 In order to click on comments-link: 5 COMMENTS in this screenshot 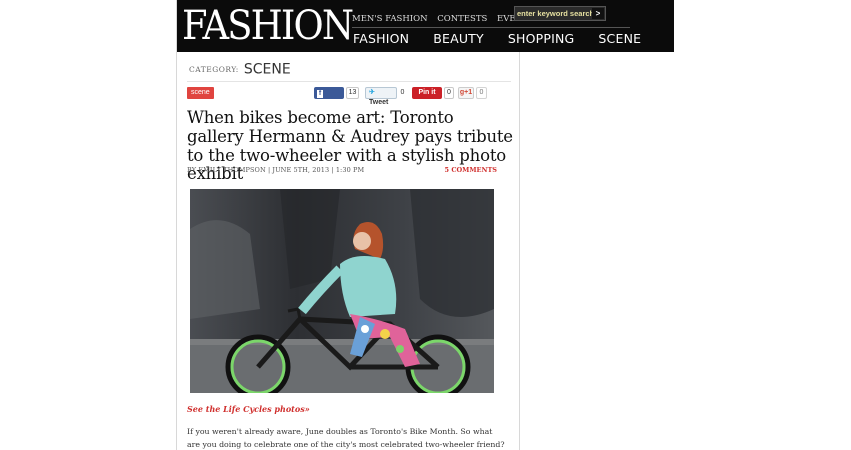, I will do `click(471, 170)`.